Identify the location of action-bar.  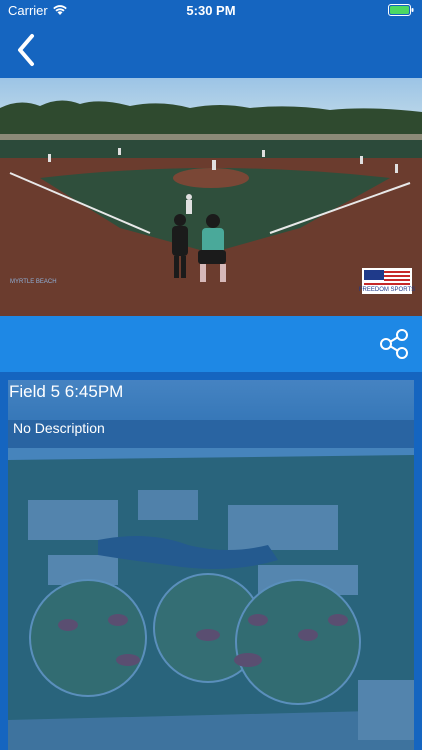
(211, 344).